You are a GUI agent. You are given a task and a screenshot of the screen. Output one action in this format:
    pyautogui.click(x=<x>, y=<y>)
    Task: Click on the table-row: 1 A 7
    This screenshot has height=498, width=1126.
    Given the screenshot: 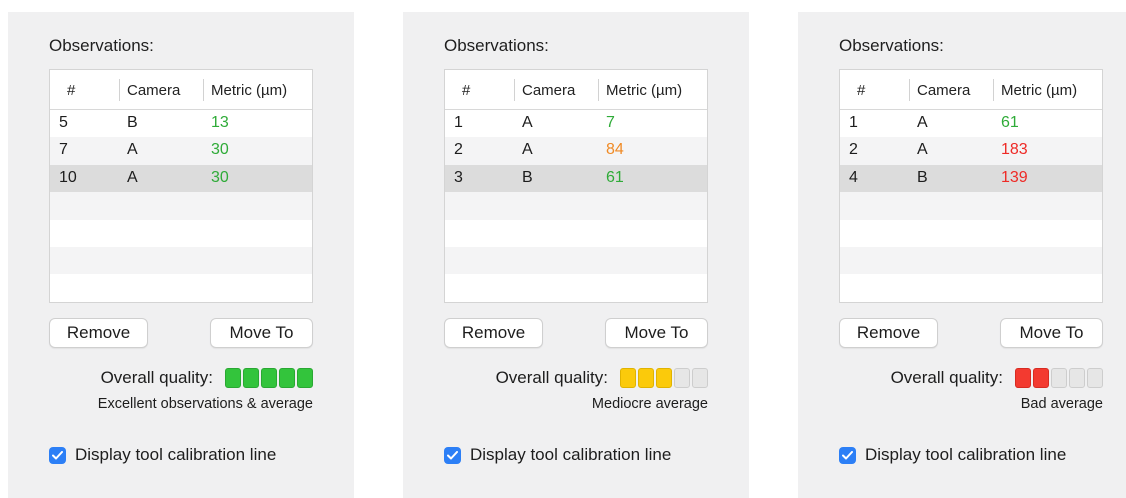 What is the action you would take?
    pyautogui.click(x=576, y=123)
    